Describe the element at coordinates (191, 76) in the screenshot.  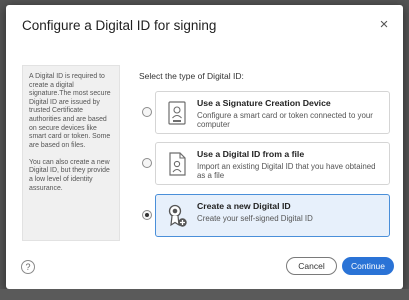
I see `section-label: Select the type of Digital ID:` at that location.